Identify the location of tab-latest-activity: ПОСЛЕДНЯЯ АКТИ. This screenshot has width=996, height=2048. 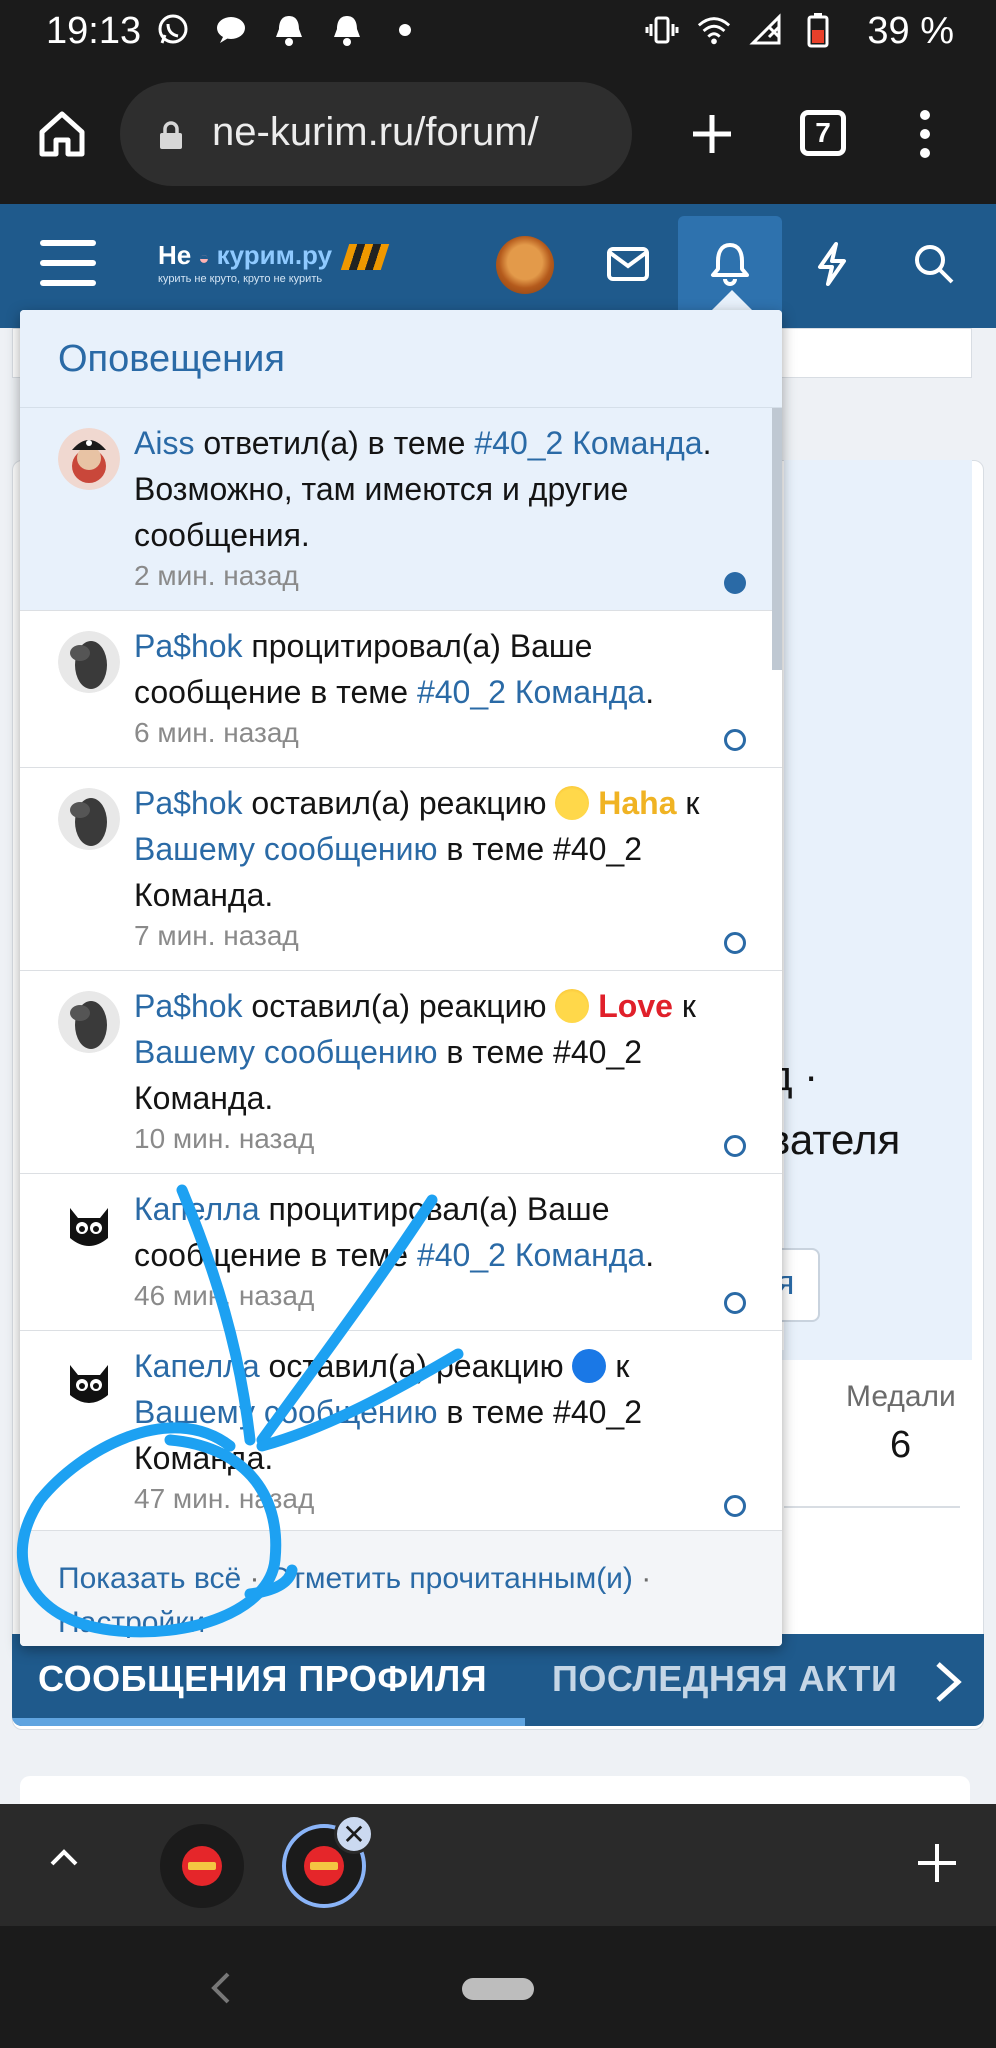
(724, 1679).